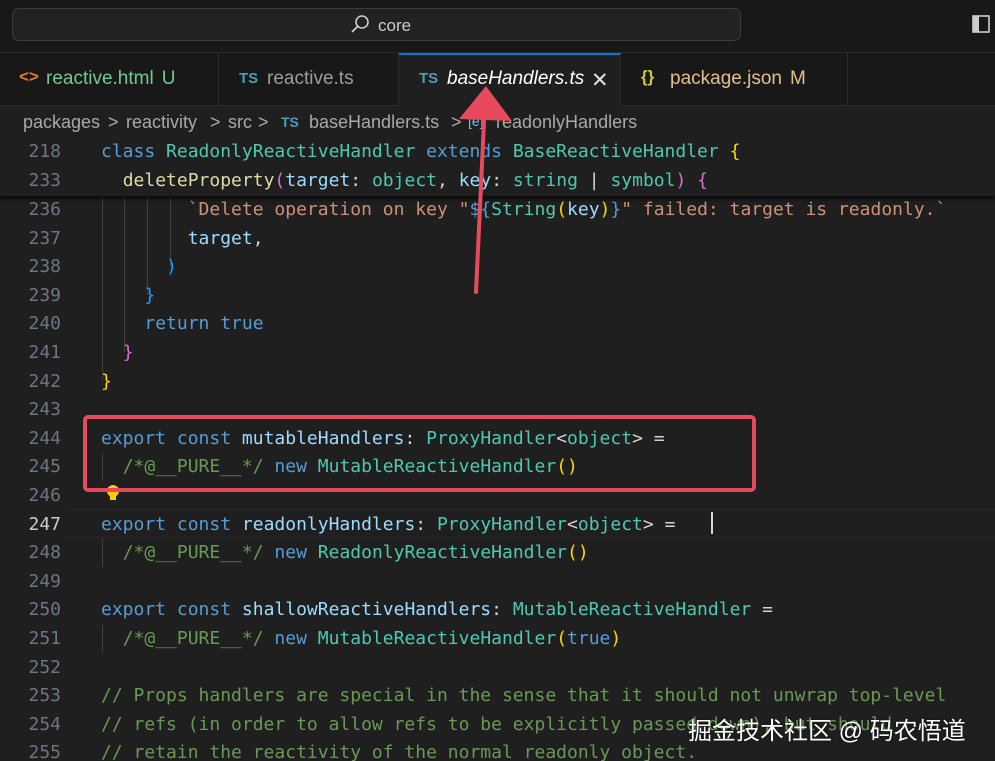 This screenshot has width=995, height=761. What do you see at coordinates (827, 731) in the screenshot?
I see `watermark: 掘金技术社区 @ 码农悟道` at bounding box center [827, 731].